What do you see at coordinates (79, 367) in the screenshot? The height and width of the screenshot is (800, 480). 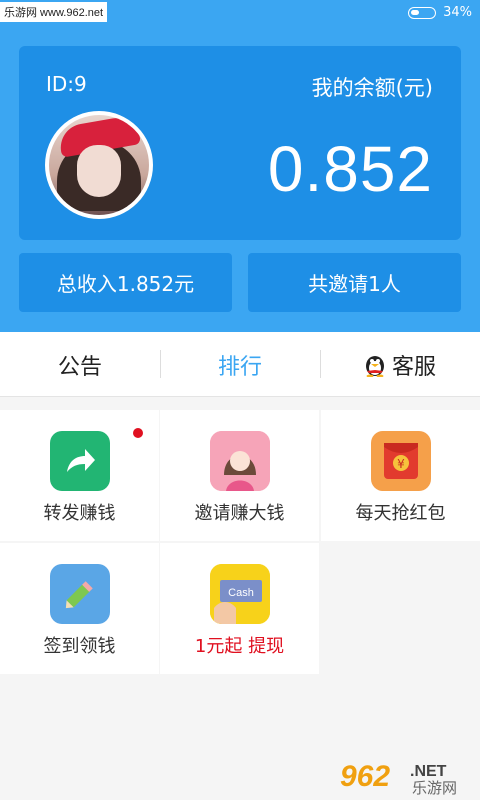 I see `tab-label: 公告` at bounding box center [79, 367].